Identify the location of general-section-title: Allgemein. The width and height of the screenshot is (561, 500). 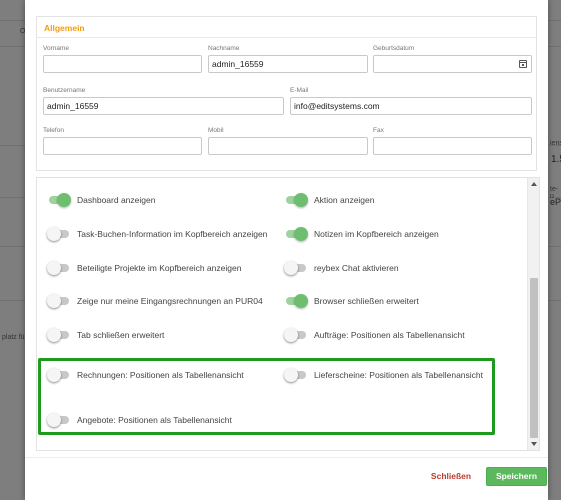
(64, 28).